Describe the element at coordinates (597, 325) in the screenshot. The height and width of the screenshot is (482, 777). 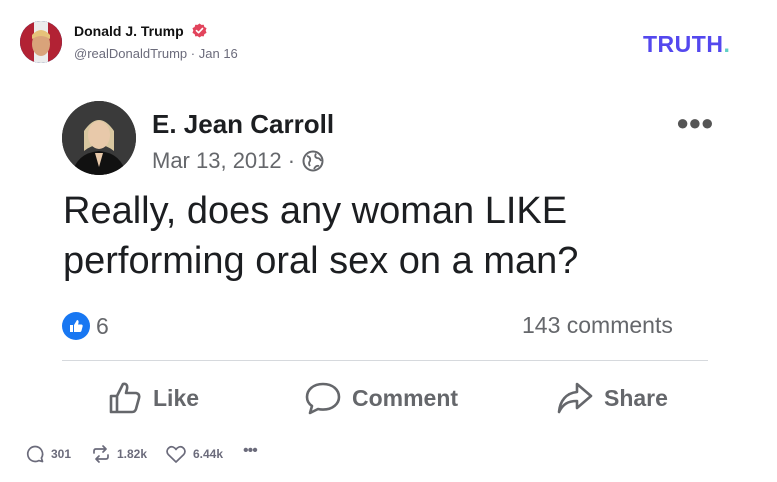
I see `embedded-comment-count: 143 comments` at that location.